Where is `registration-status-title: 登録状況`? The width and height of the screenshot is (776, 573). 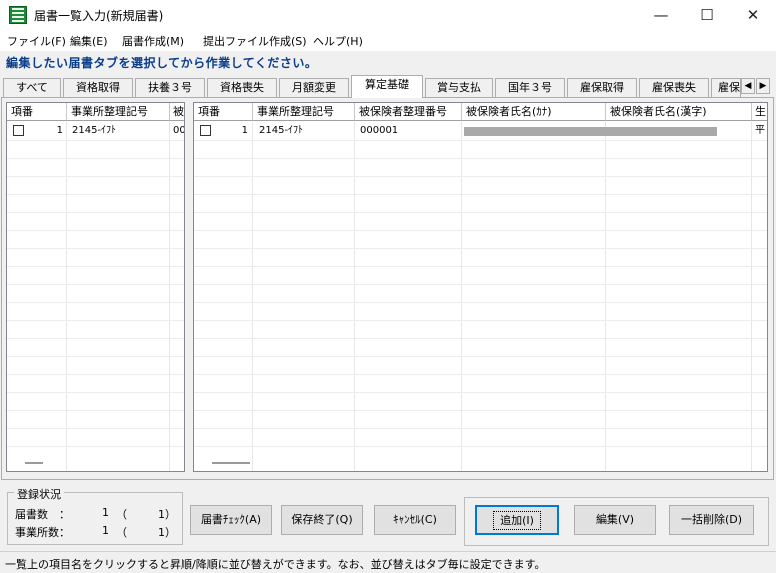 registration-status-title: 登録状況 is located at coordinates (39, 494).